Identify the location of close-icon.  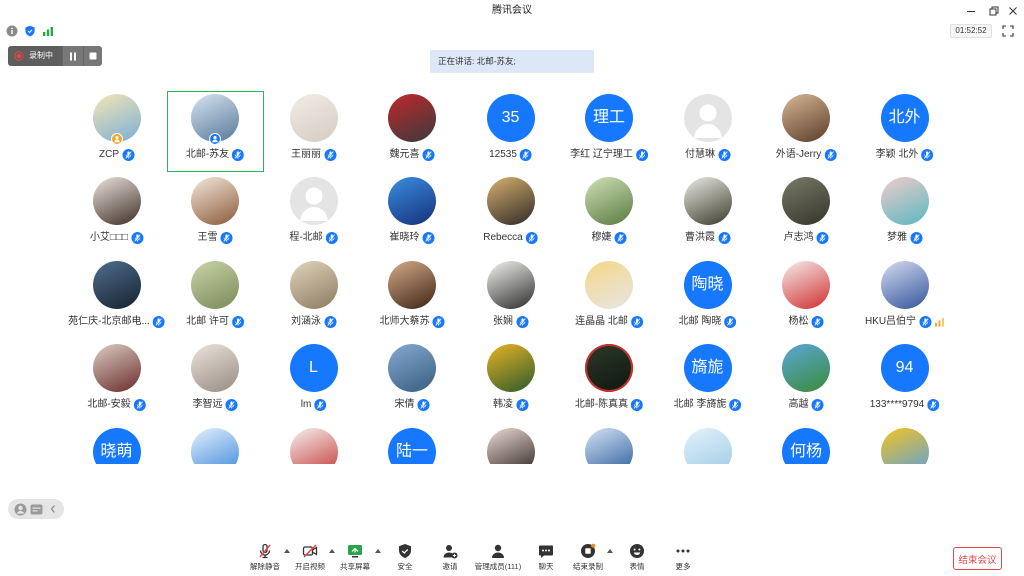
(1013, 11).